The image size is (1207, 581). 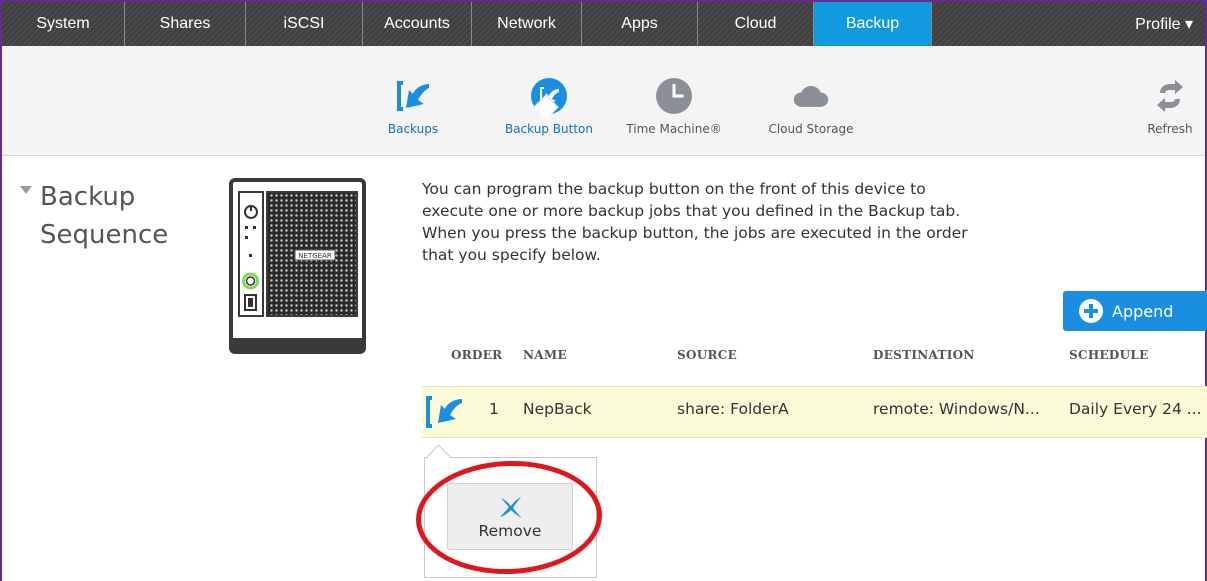 I want to click on plus-circle-icon, so click(x=1091, y=311).